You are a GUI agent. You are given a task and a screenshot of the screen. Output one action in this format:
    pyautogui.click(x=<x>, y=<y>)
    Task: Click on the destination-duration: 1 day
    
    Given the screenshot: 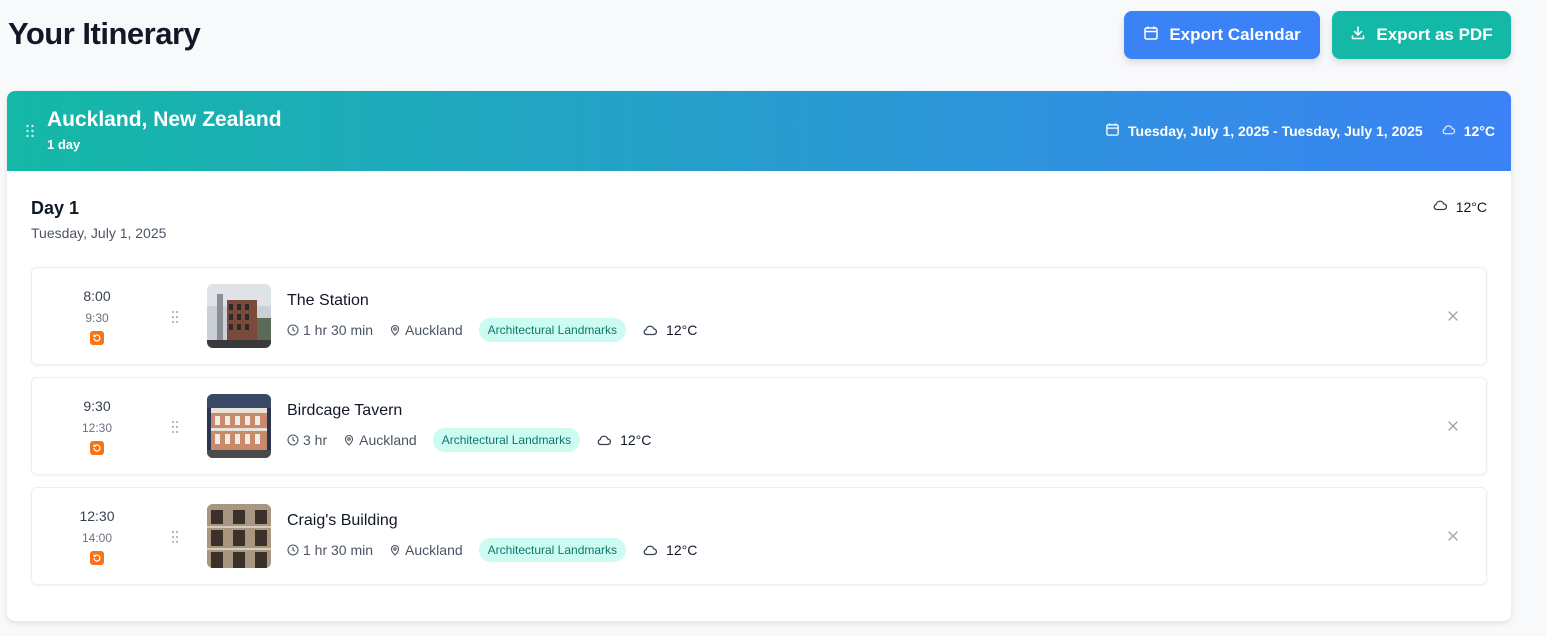 What is the action you would take?
    pyautogui.click(x=64, y=144)
    